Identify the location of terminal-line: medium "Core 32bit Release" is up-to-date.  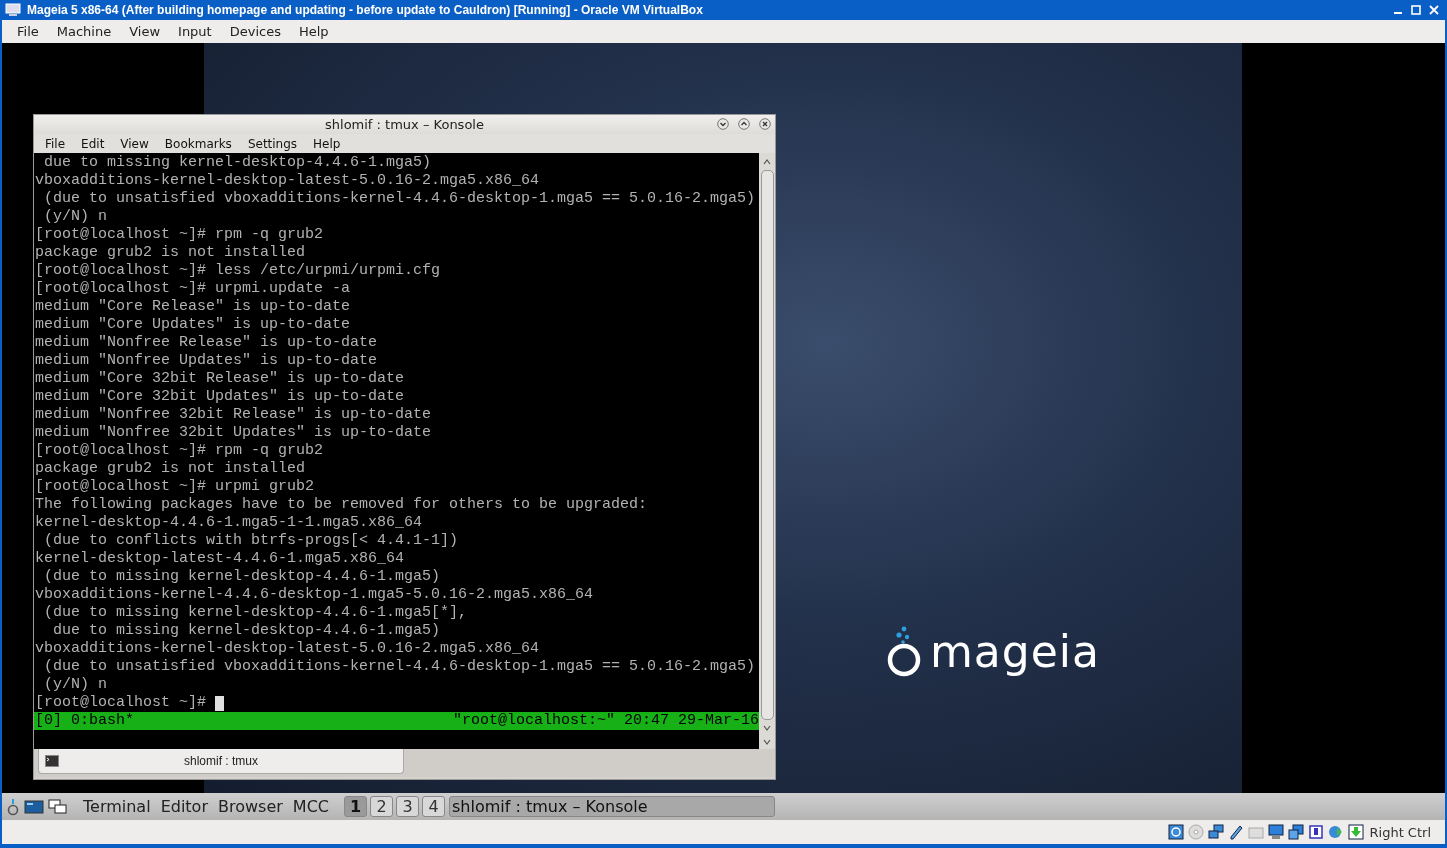
(220, 379).